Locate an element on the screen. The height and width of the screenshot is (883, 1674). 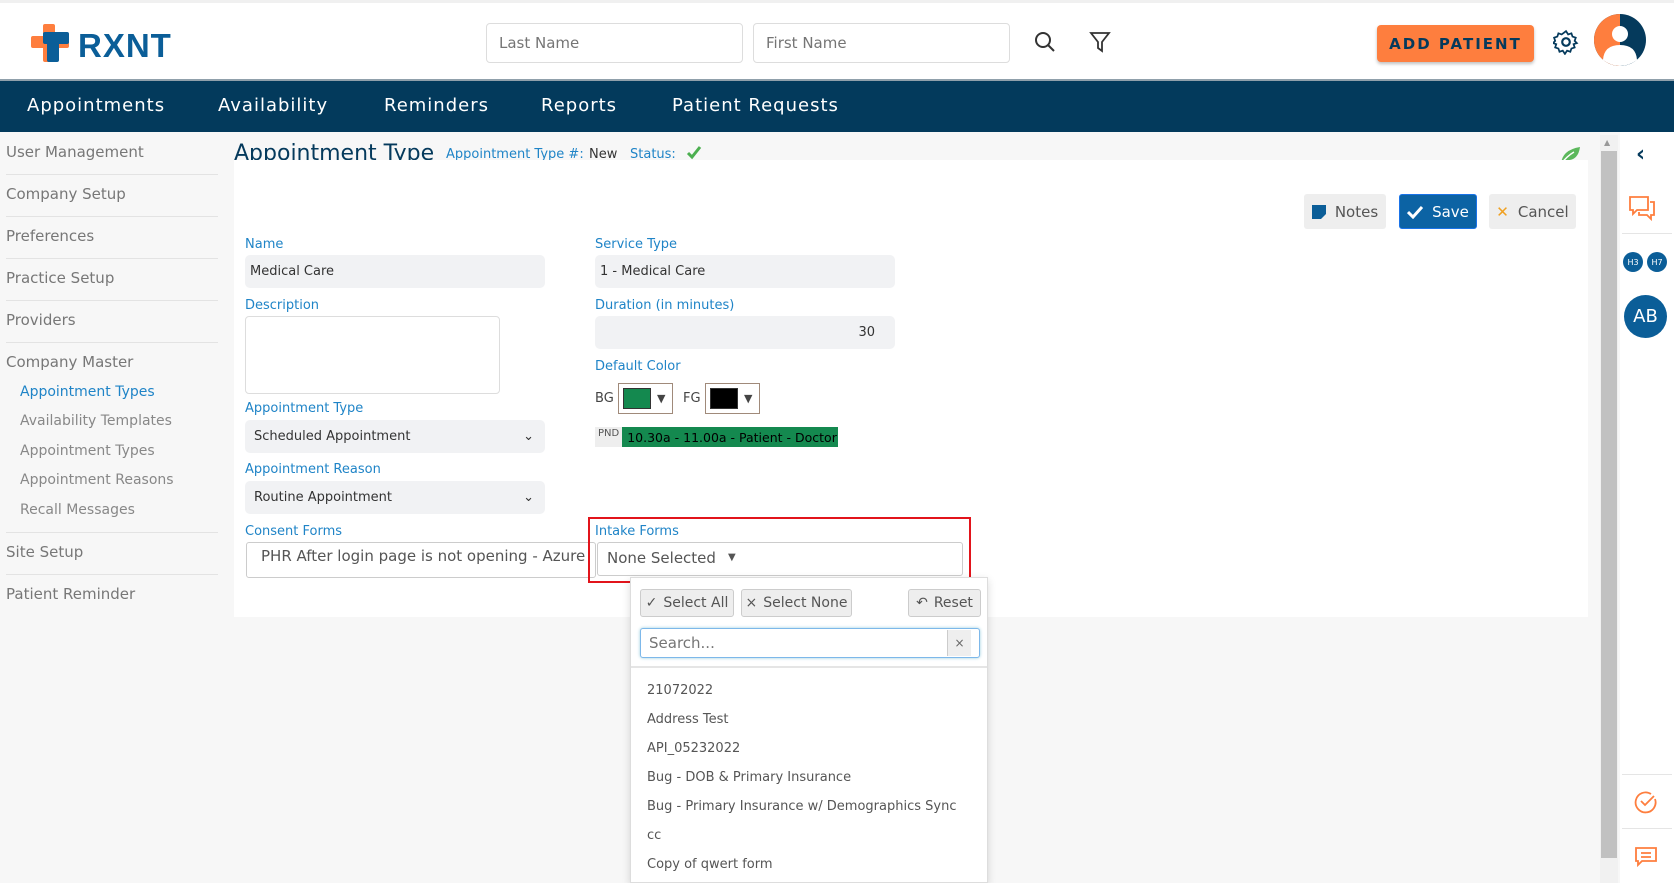
search-icon is located at coordinates (1045, 42).